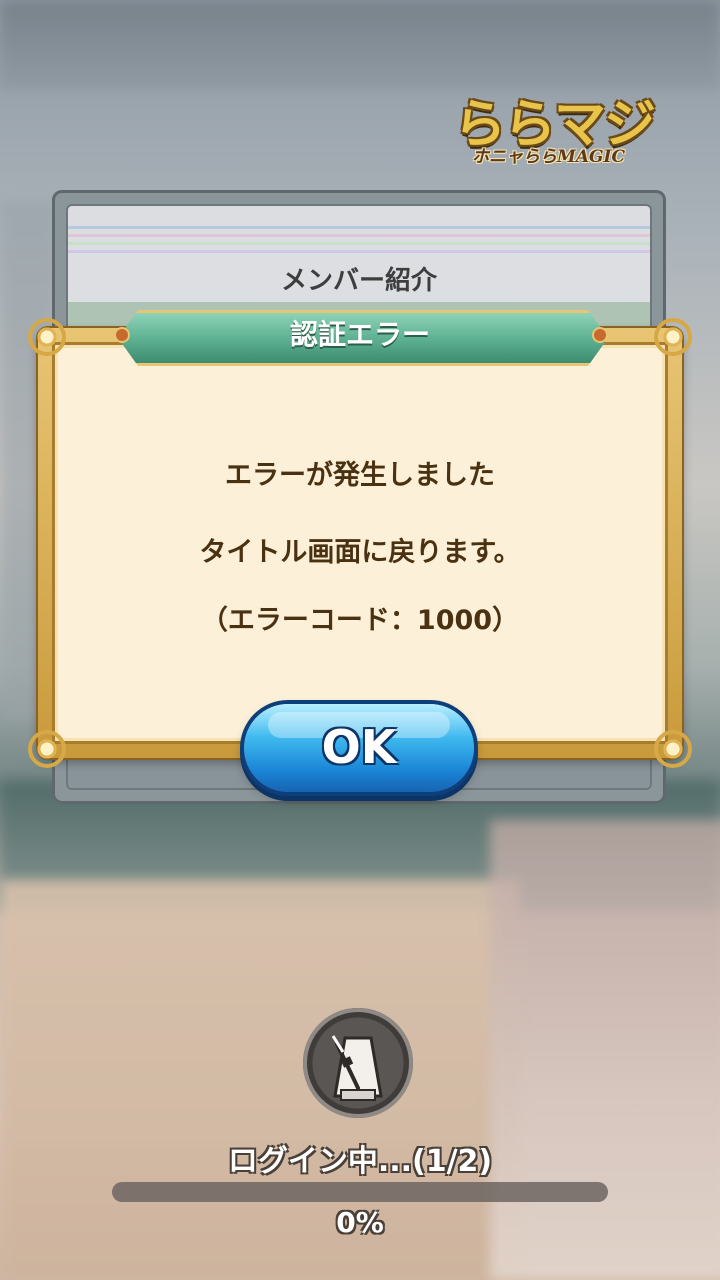 This screenshot has height=1280, width=720. I want to click on logo-sub-text: ホニャららMAGIC, so click(549, 157).